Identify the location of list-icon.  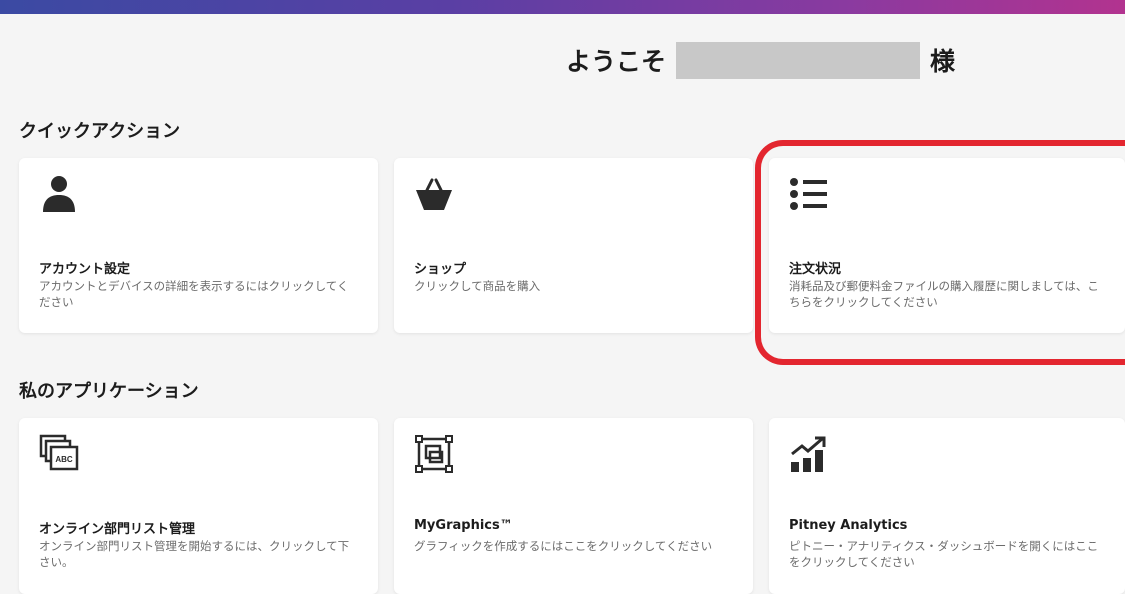
(809, 194).